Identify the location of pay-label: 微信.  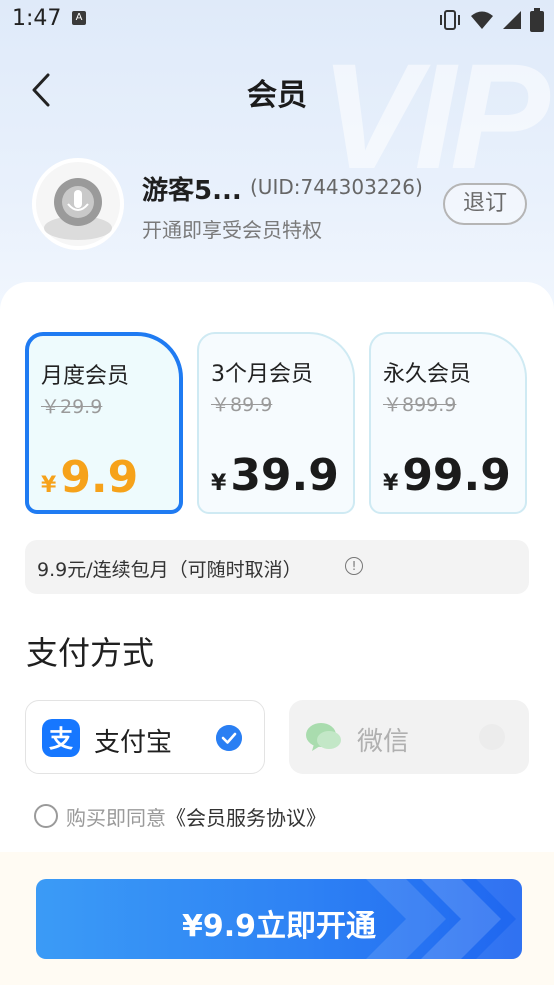
(383, 742).